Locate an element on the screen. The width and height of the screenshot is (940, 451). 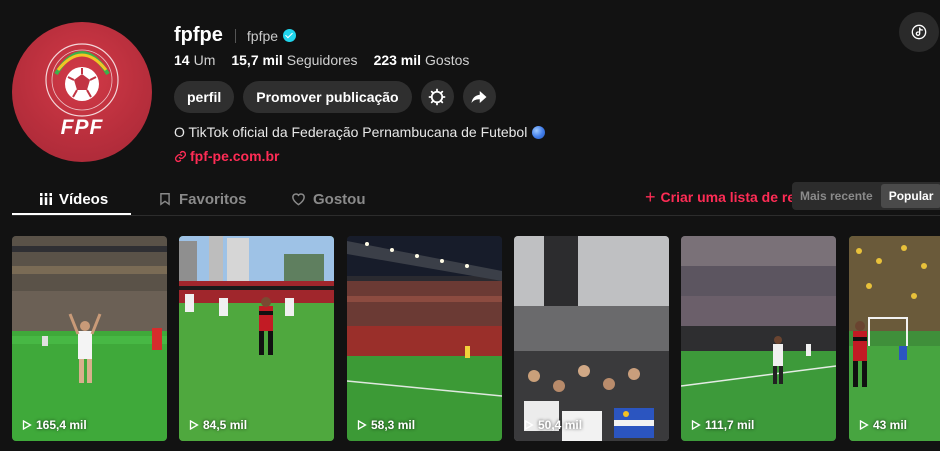
tiktok-note-icon is located at coordinates (919, 32).